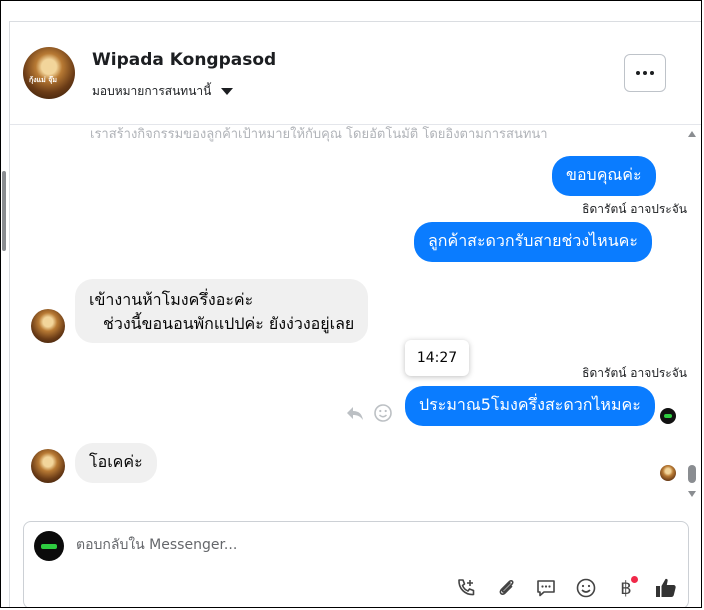 The width and height of the screenshot is (704, 610). What do you see at coordinates (692, 494) in the screenshot?
I see `scroll-down-icon` at bounding box center [692, 494].